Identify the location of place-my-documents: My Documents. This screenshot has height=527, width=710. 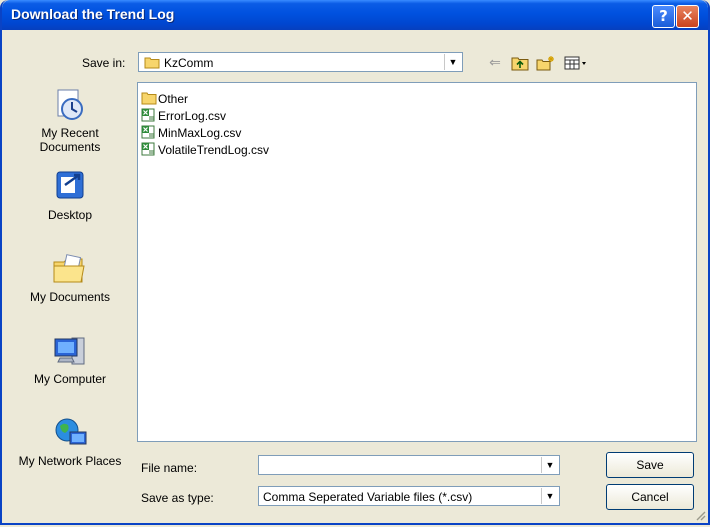
(70, 278).